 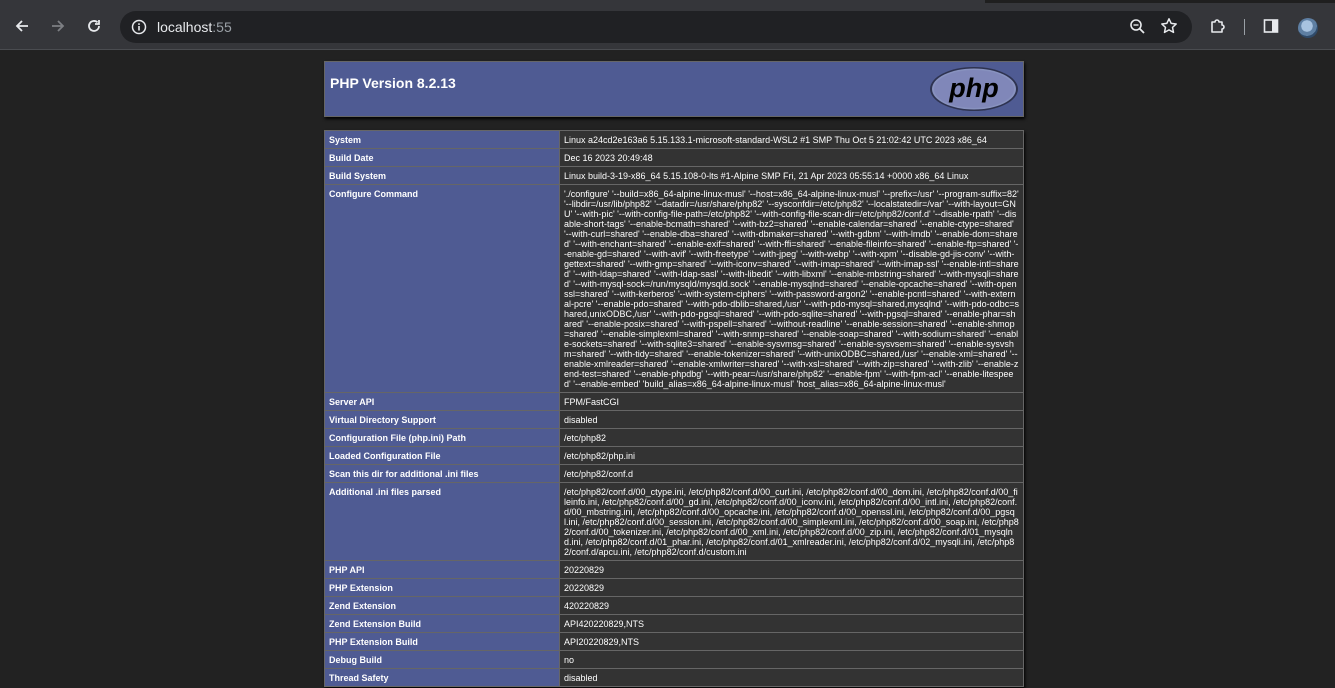 What do you see at coordinates (442, 569) in the screenshot?
I see `row-key: PHP API` at bounding box center [442, 569].